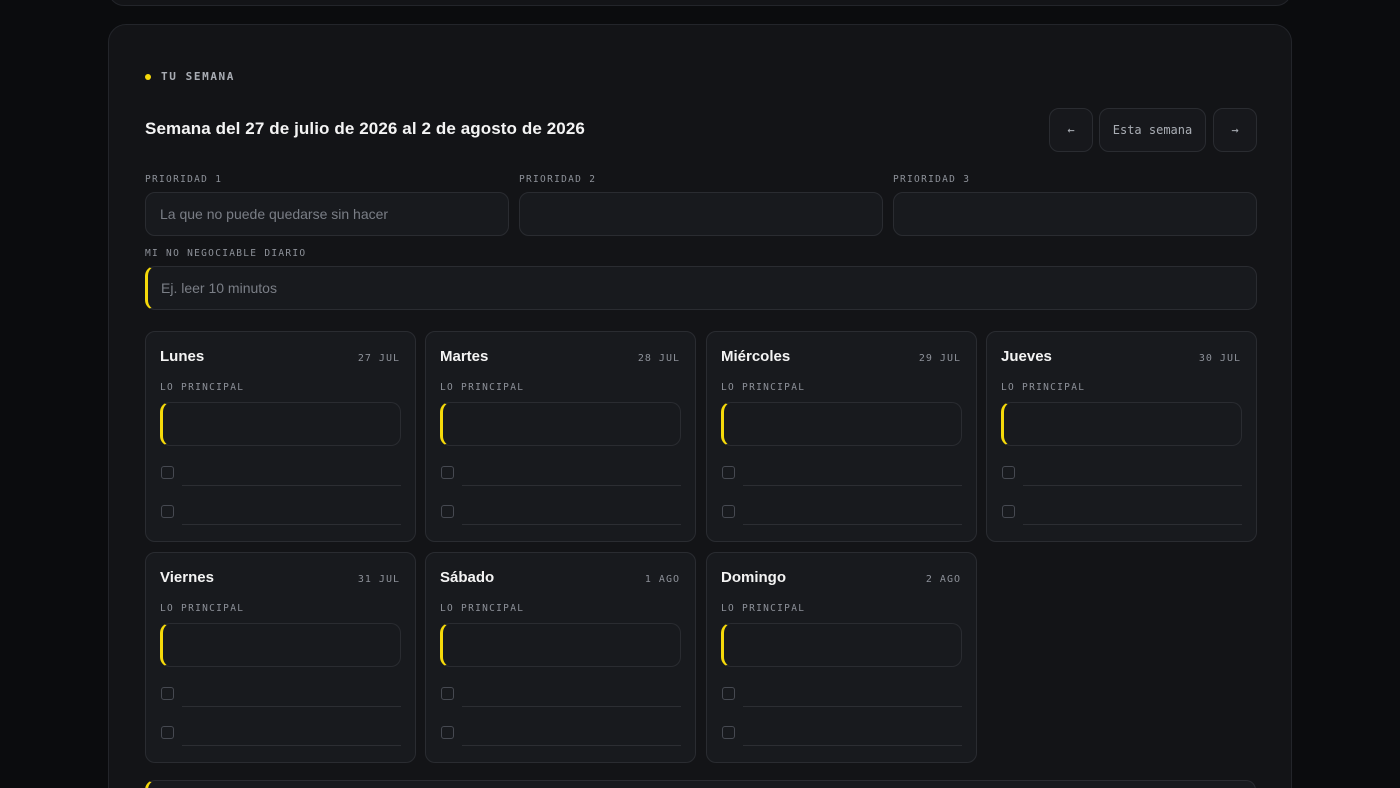  What do you see at coordinates (558, 179) in the screenshot?
I see `priority-2-label: PRIORIDAD 2` at bounding box center [558, 179].